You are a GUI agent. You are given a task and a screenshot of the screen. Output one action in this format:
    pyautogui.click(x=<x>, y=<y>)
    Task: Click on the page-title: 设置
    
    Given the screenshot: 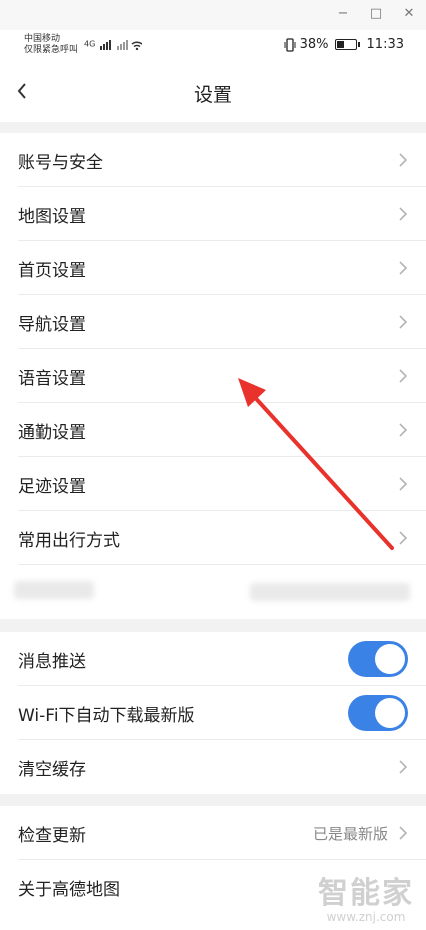 What is the action you would take?
    pyautogui.click(x=212, y=95)
    